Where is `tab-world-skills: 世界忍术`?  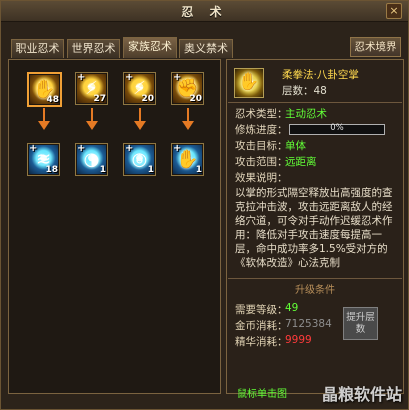 tab-world-skills: 世界忍术 is located at coordinates (93, 48).